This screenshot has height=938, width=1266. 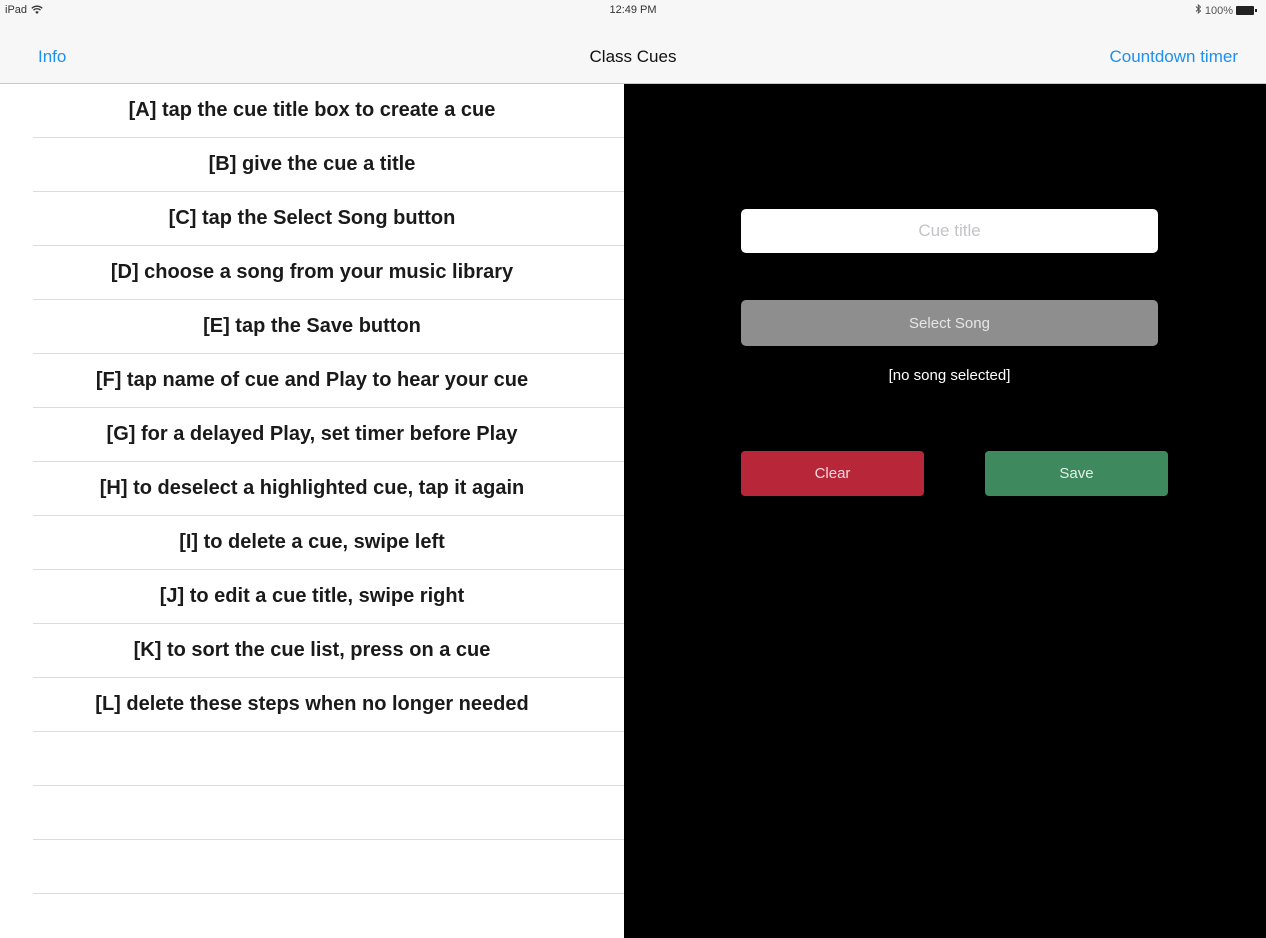 I want to click on page-title: Class Cues, so click(x=633, y=56).